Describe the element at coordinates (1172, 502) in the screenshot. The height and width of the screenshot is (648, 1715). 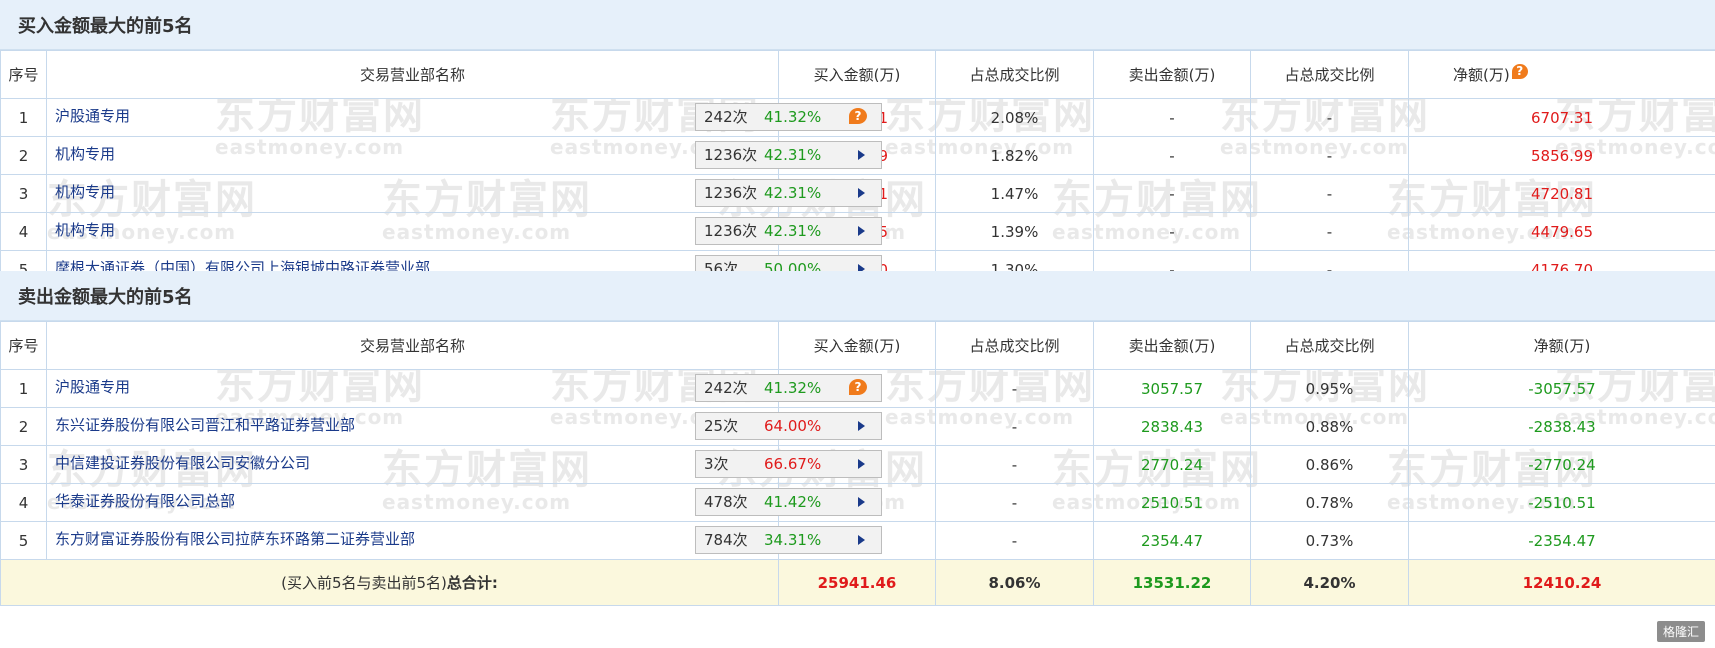
I see `sell-amount: 2510.51` at that location.